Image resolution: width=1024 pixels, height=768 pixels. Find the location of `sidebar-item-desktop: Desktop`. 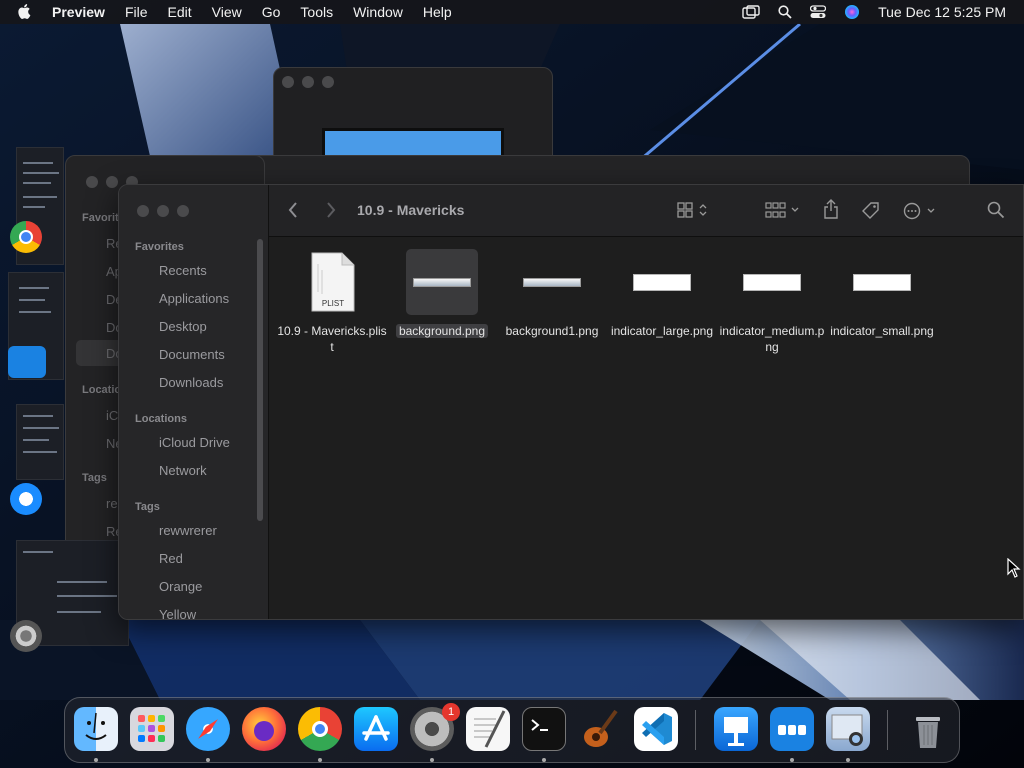

sidebar-item-desktop: Desktop is located at coordinates (183, 326).